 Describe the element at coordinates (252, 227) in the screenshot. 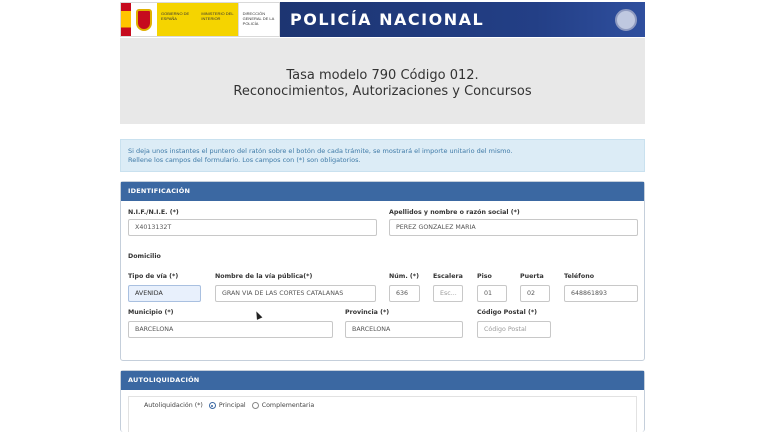

I see `nif-field: X4013132T` at that location.